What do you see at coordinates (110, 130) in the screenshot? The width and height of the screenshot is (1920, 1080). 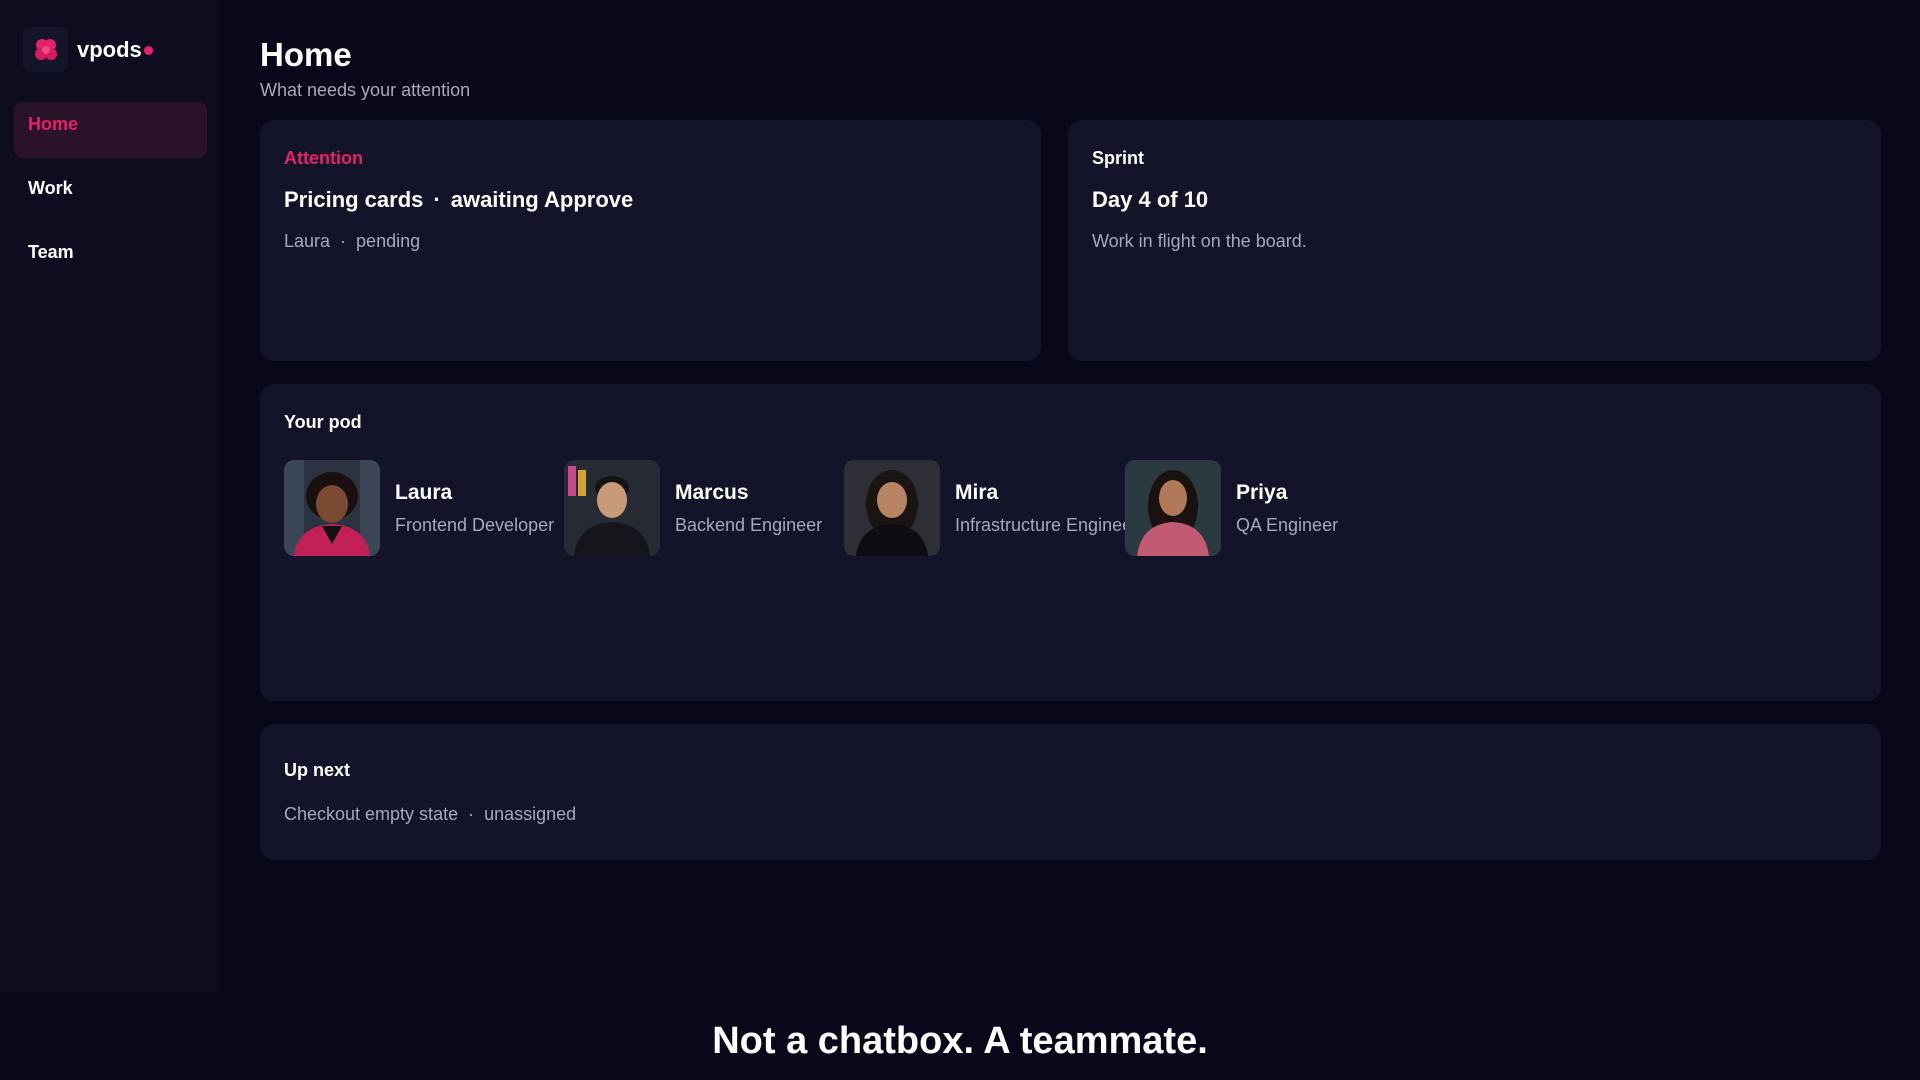 I see `sidebar-item-home: Home` at bounding box center [110, 130].